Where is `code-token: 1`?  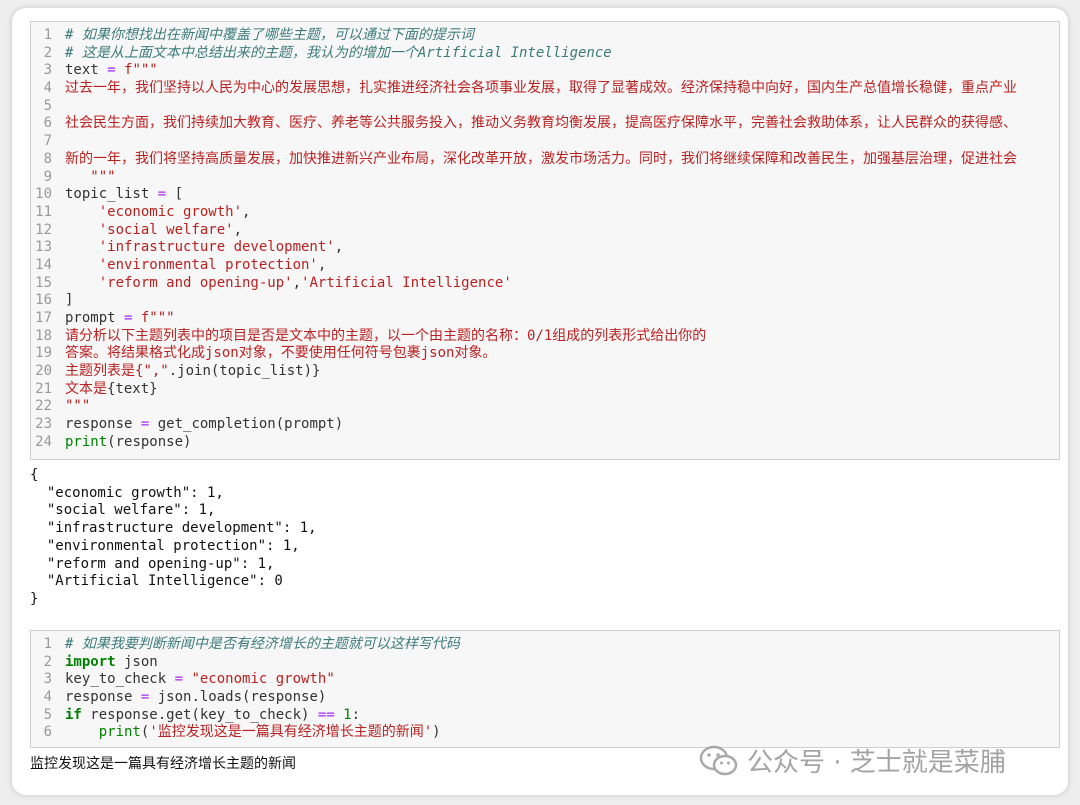 code-token: 1 is located at coordinates (347, 714).